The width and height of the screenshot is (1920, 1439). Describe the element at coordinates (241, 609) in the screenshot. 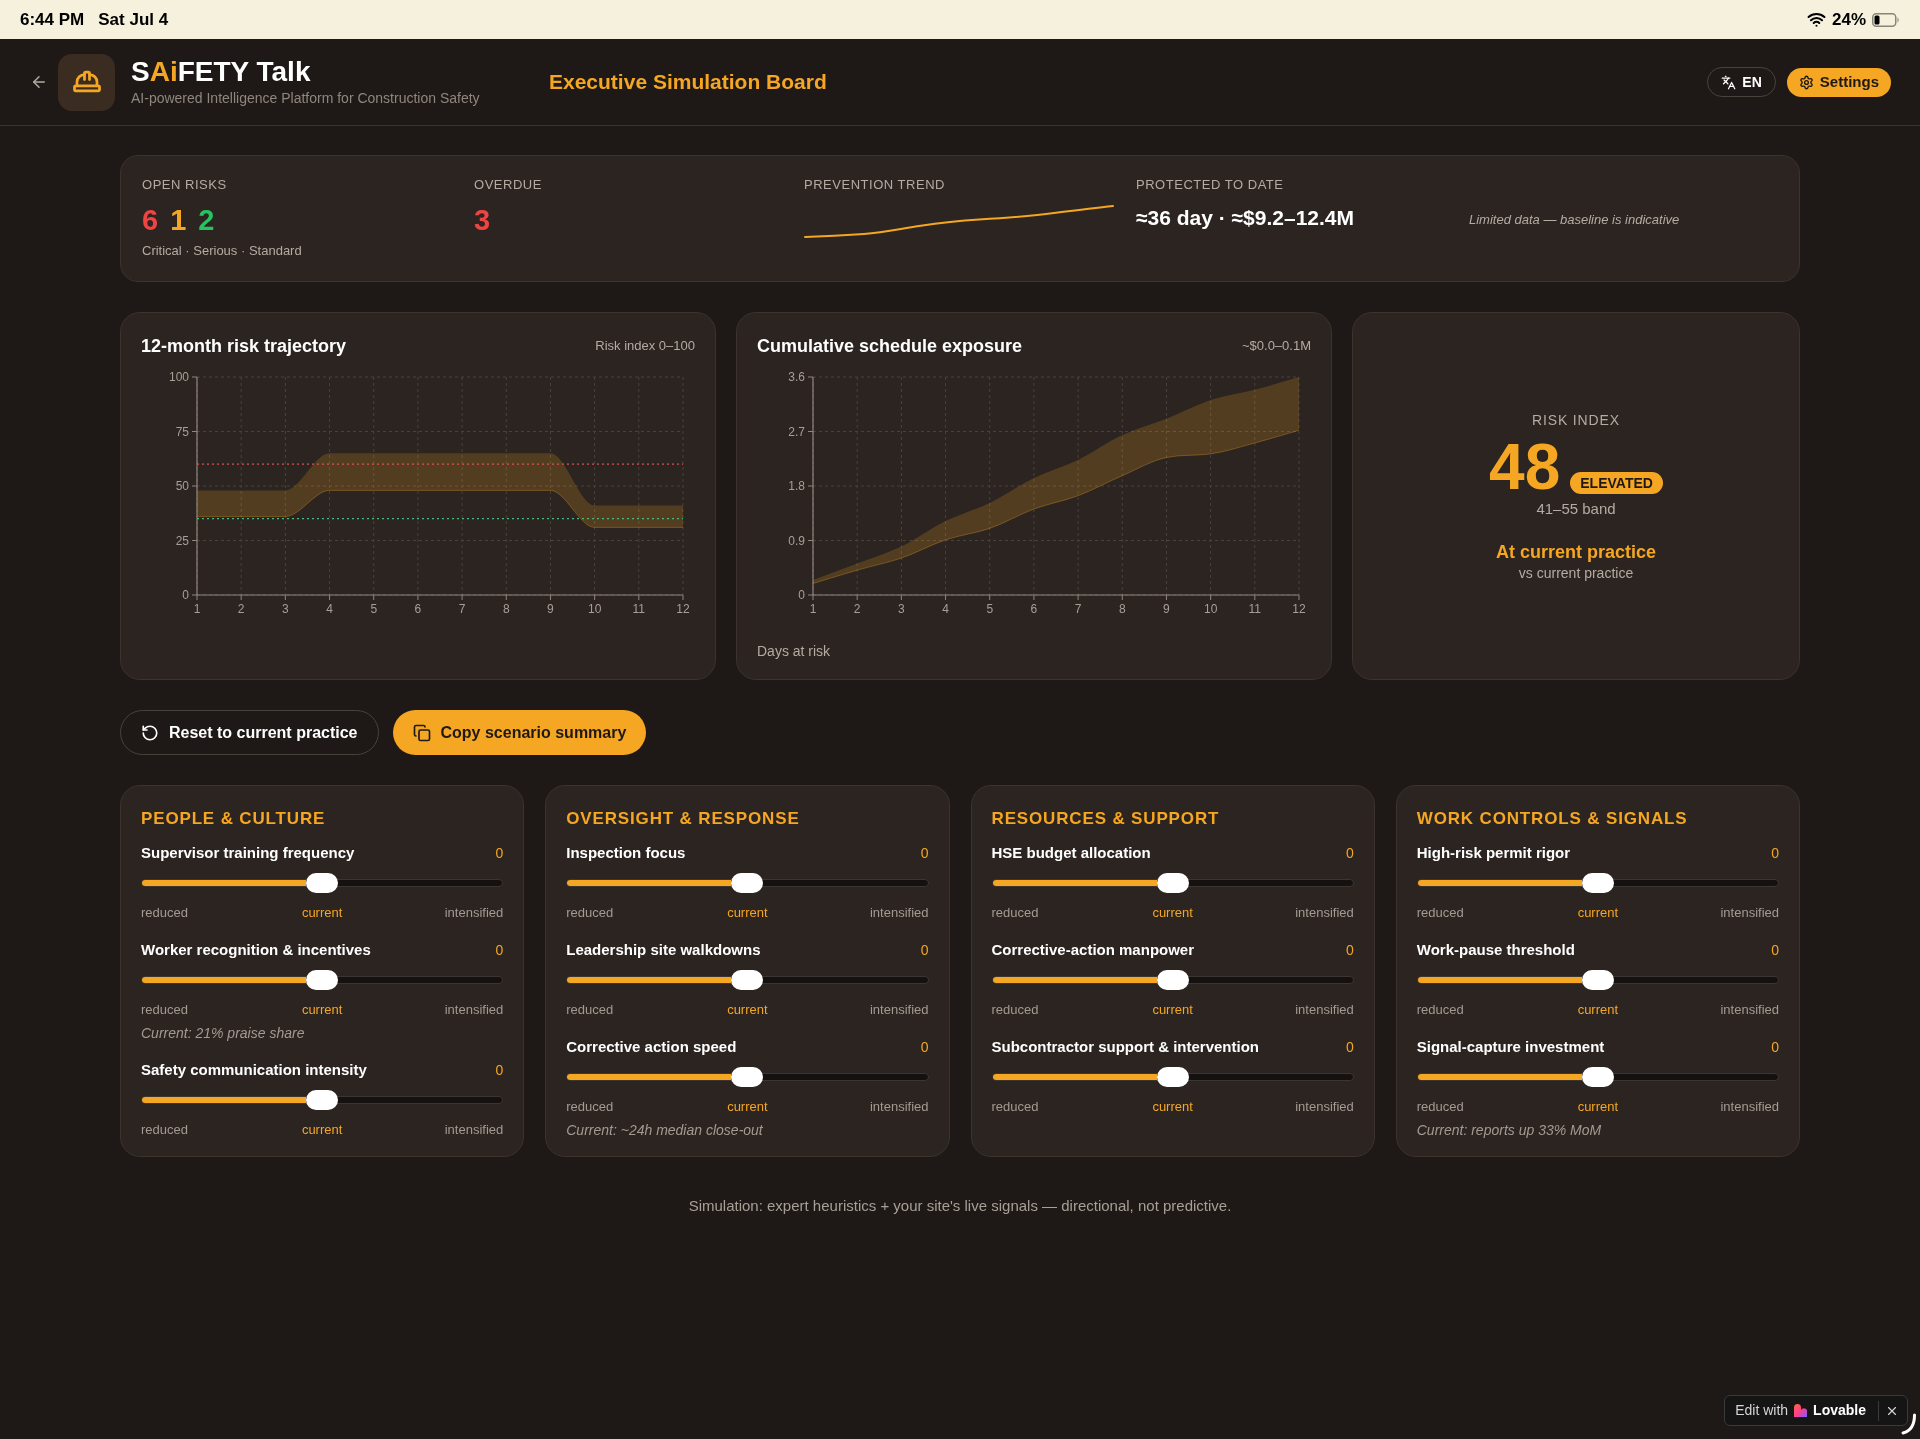

I see `axis-tick-label: 2` at that location.